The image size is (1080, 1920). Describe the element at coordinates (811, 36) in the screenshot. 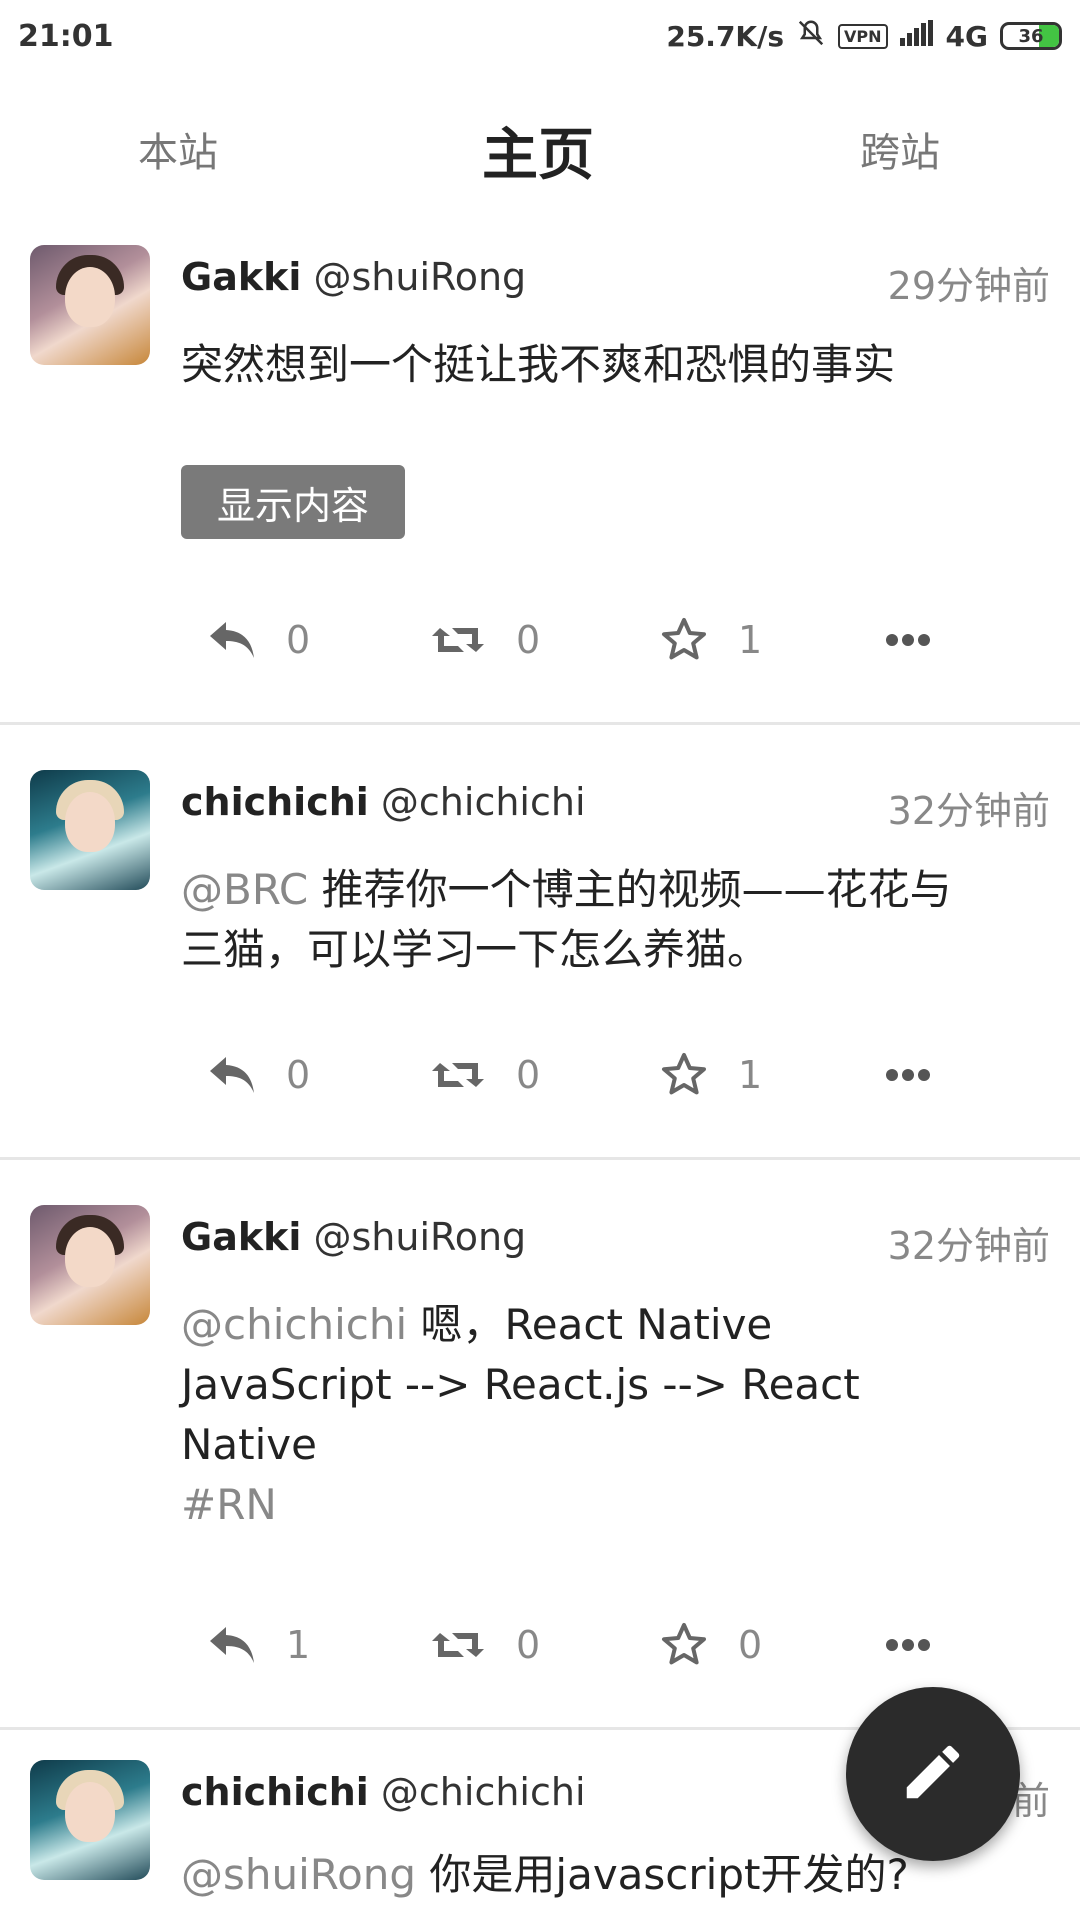

I see `mute-icon` at that location.